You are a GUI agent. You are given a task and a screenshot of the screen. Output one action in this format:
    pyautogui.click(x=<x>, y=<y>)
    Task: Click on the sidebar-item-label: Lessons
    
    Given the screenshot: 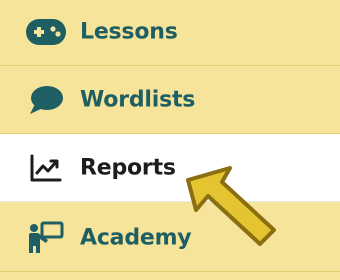 What is the action you would take?
    pyautogui.click(x=129, y=31)
    